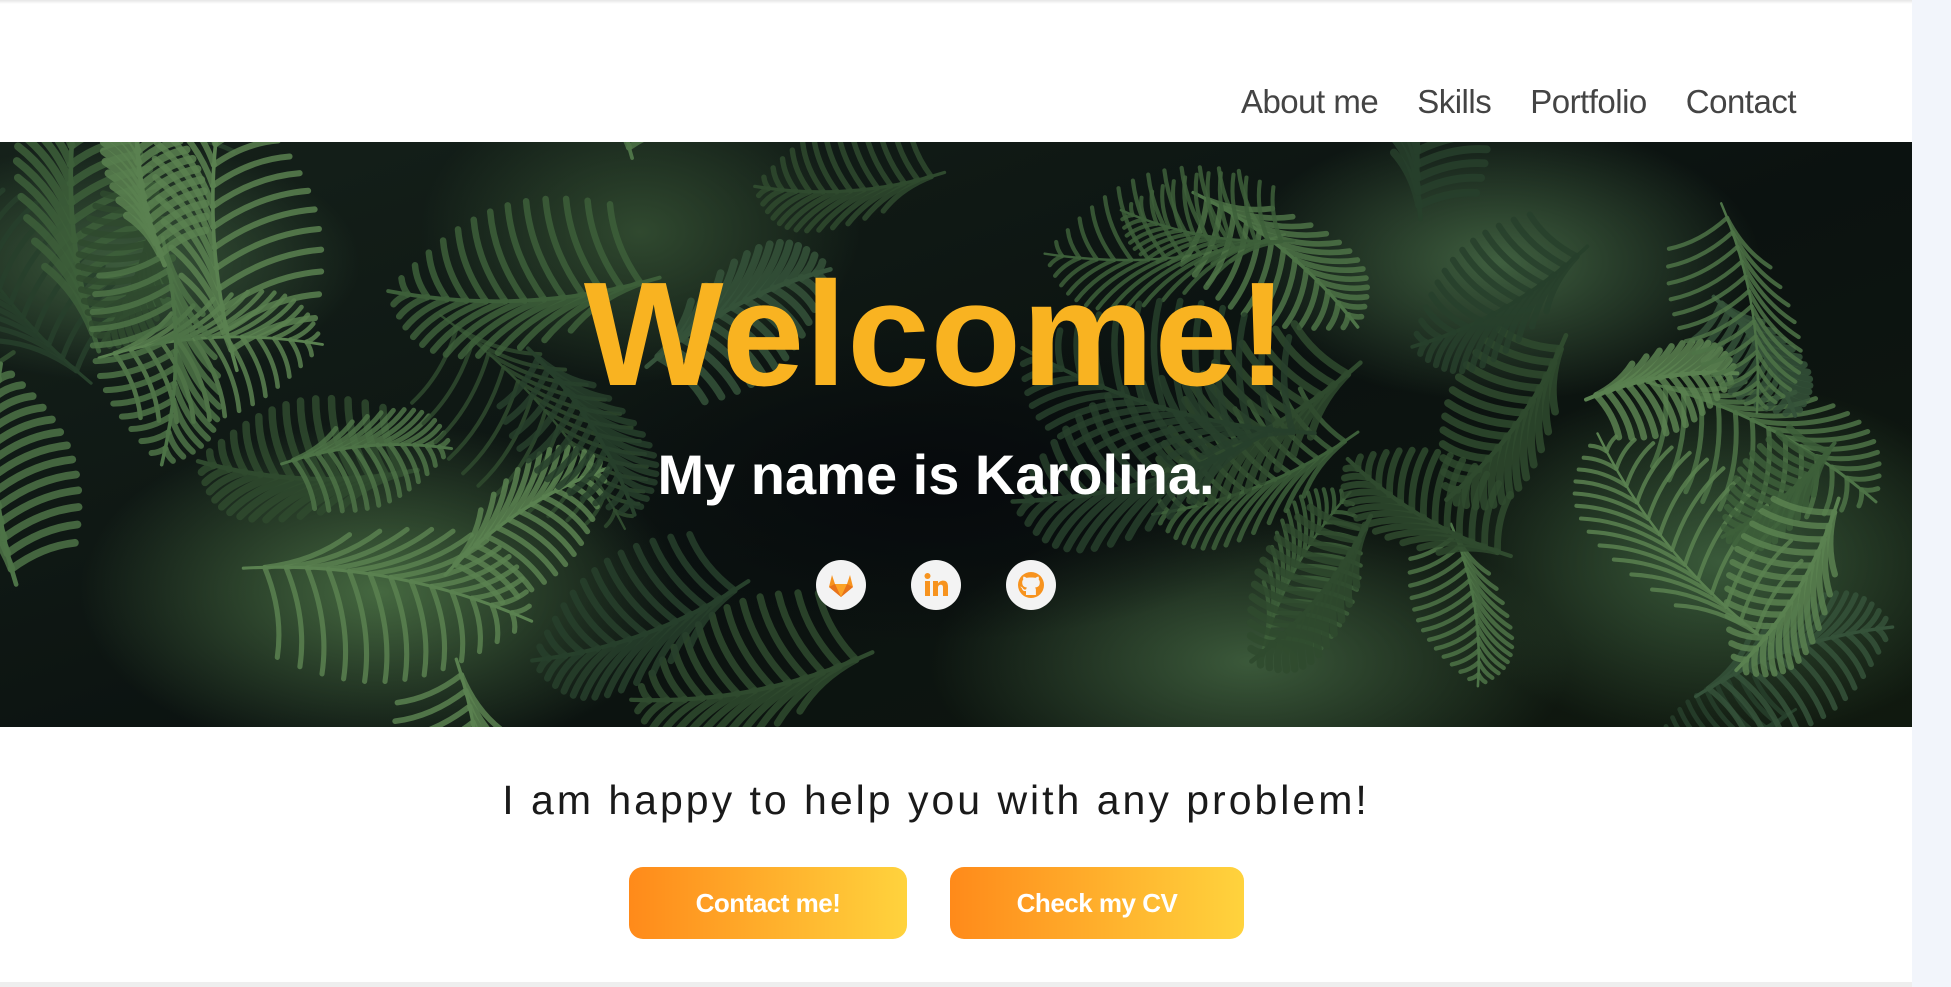  I want to click on social-links, so click(936, 585).